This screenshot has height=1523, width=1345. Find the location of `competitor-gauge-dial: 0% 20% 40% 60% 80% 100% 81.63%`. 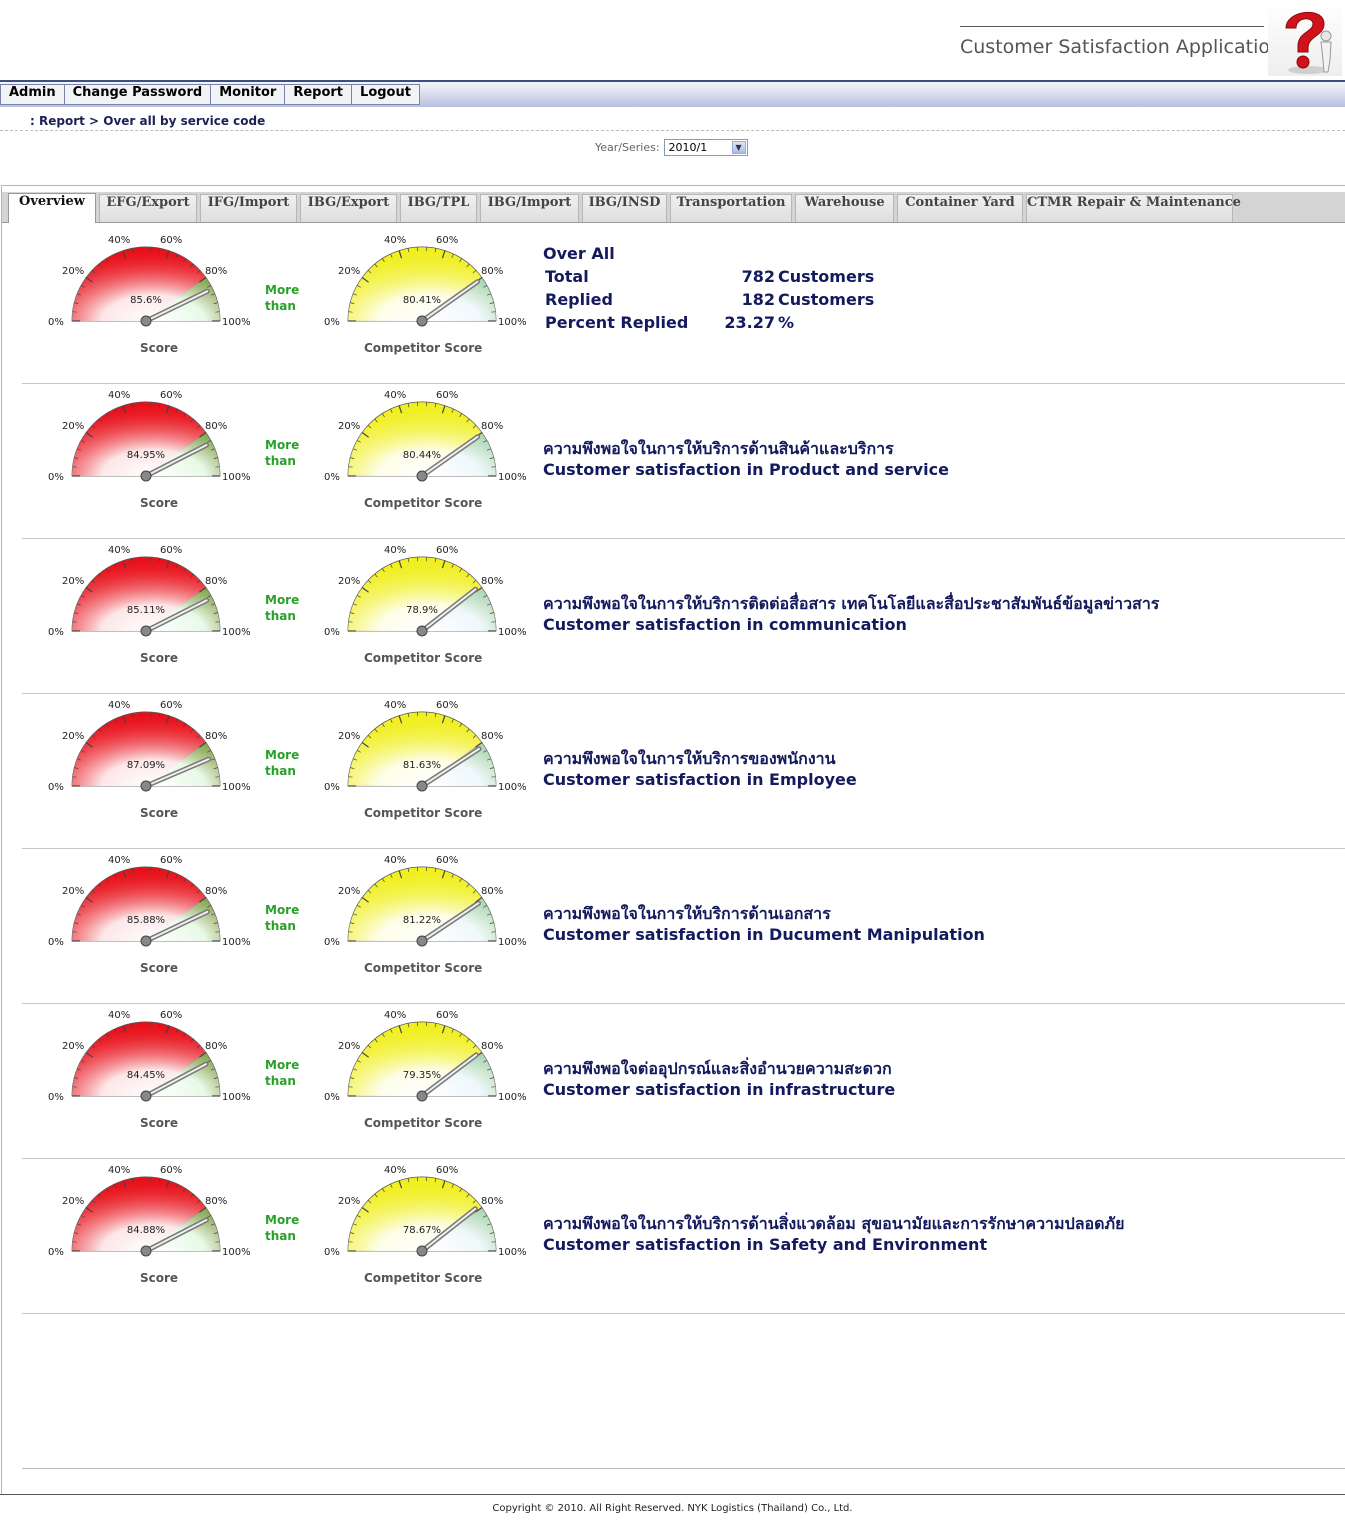

competitor-gauge-dial: 0% 20% 40% 60% 80% 100% 81.63% is located at coordinates (425, 746).